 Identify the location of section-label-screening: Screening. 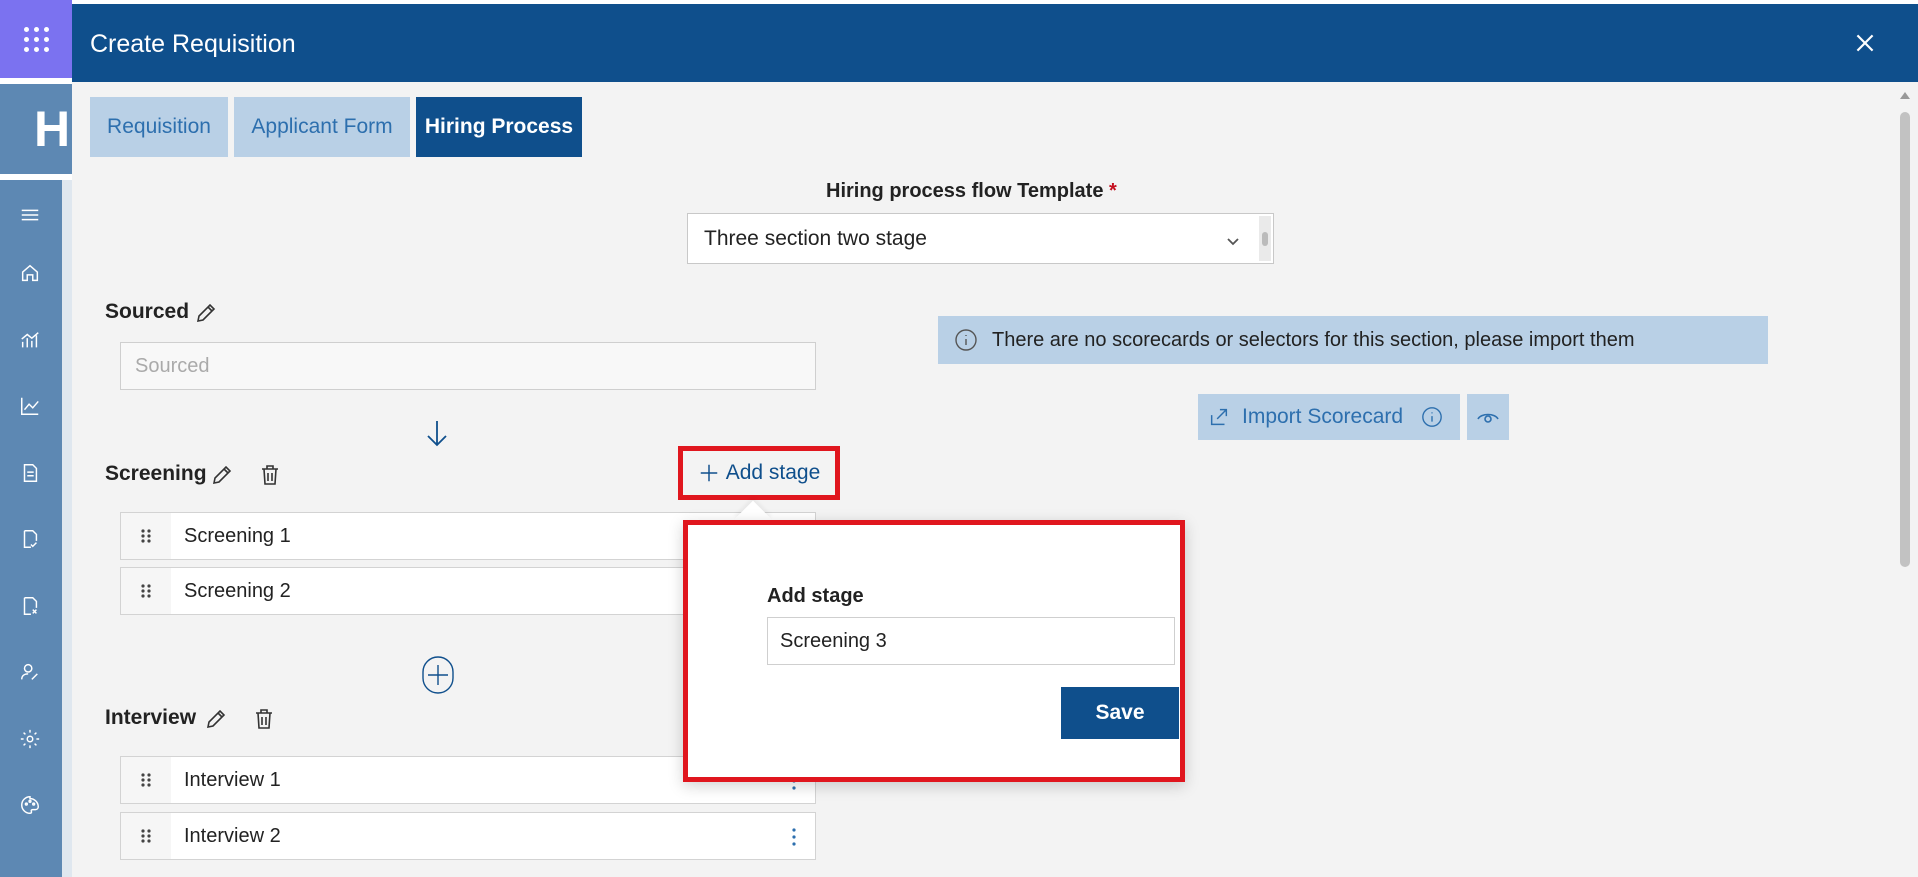
(156, 473).